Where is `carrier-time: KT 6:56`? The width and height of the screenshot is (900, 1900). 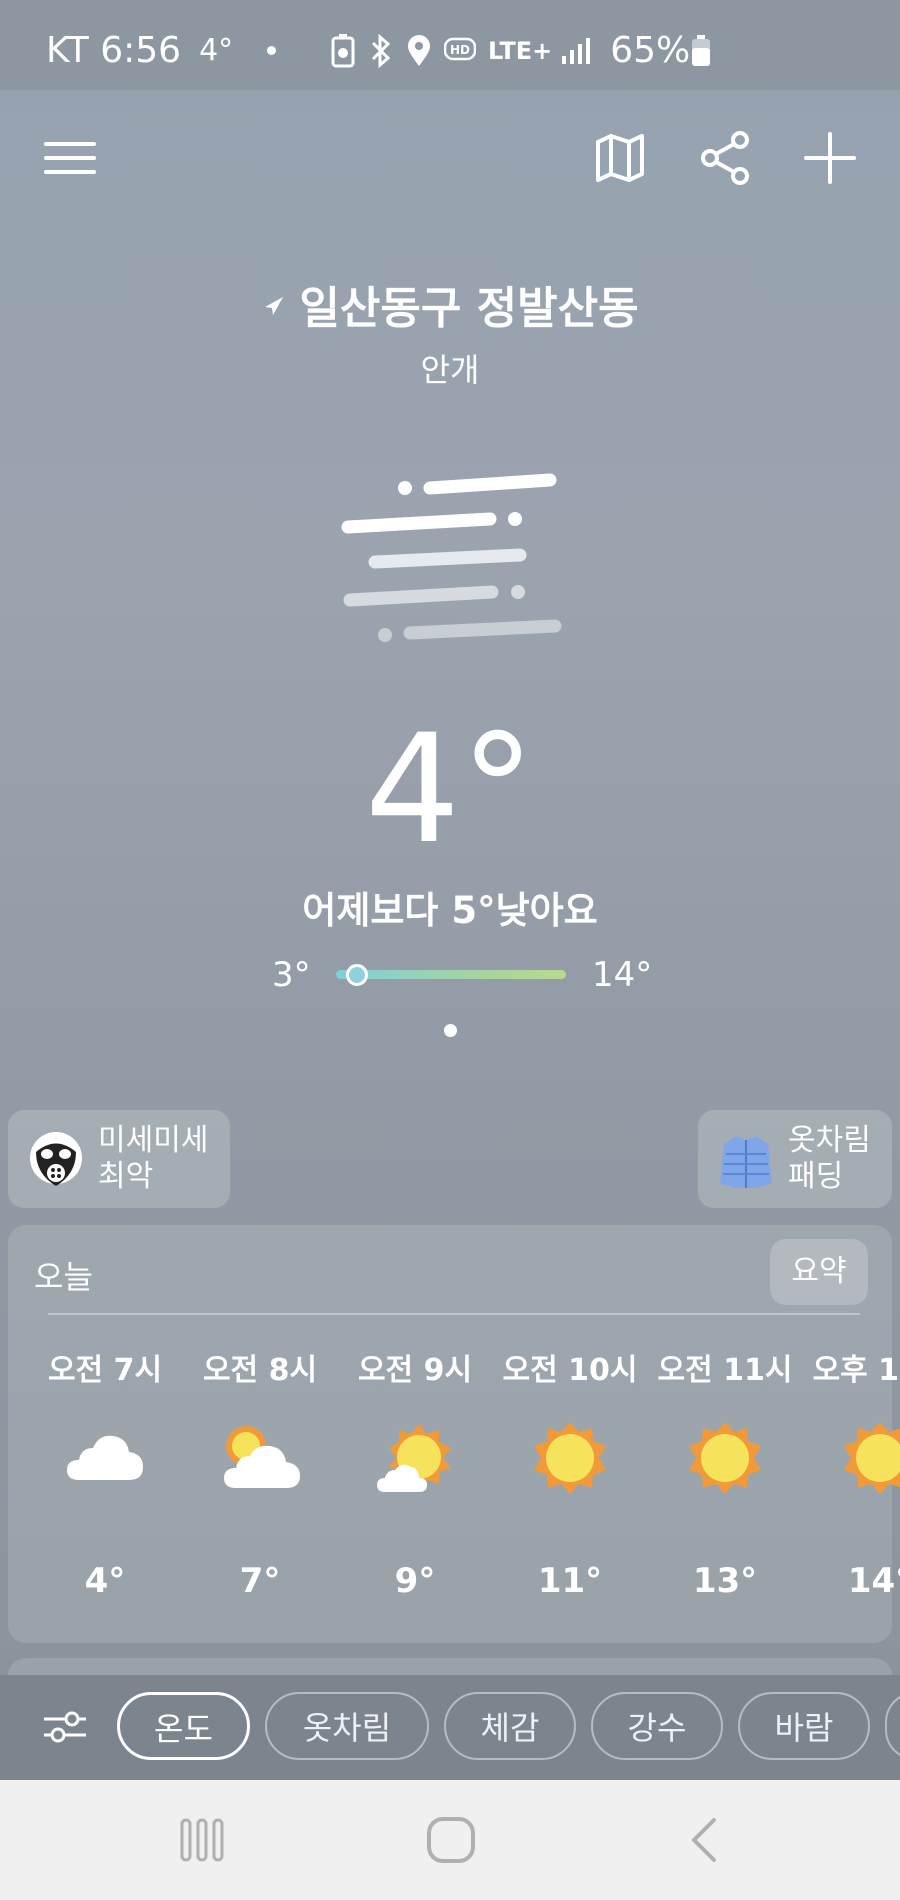
carrier-time: KT 6:56 is located at coordinates (114, 50).